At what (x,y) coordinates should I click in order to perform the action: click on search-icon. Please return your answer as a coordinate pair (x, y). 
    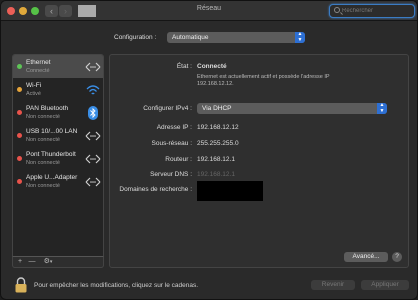
    Looking at the image, I should click on (337, 10).